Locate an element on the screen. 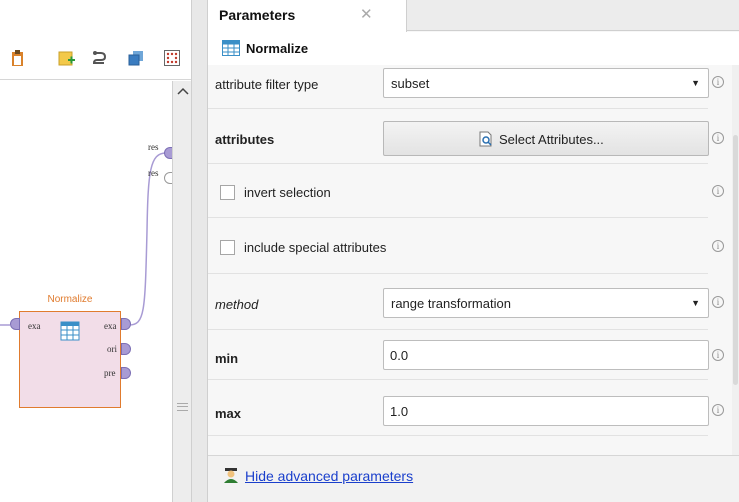 The height and width of the screenshot is (502, 739). param-row-include-special-attributes: include special attributes i is located at coordinates (466, 246).